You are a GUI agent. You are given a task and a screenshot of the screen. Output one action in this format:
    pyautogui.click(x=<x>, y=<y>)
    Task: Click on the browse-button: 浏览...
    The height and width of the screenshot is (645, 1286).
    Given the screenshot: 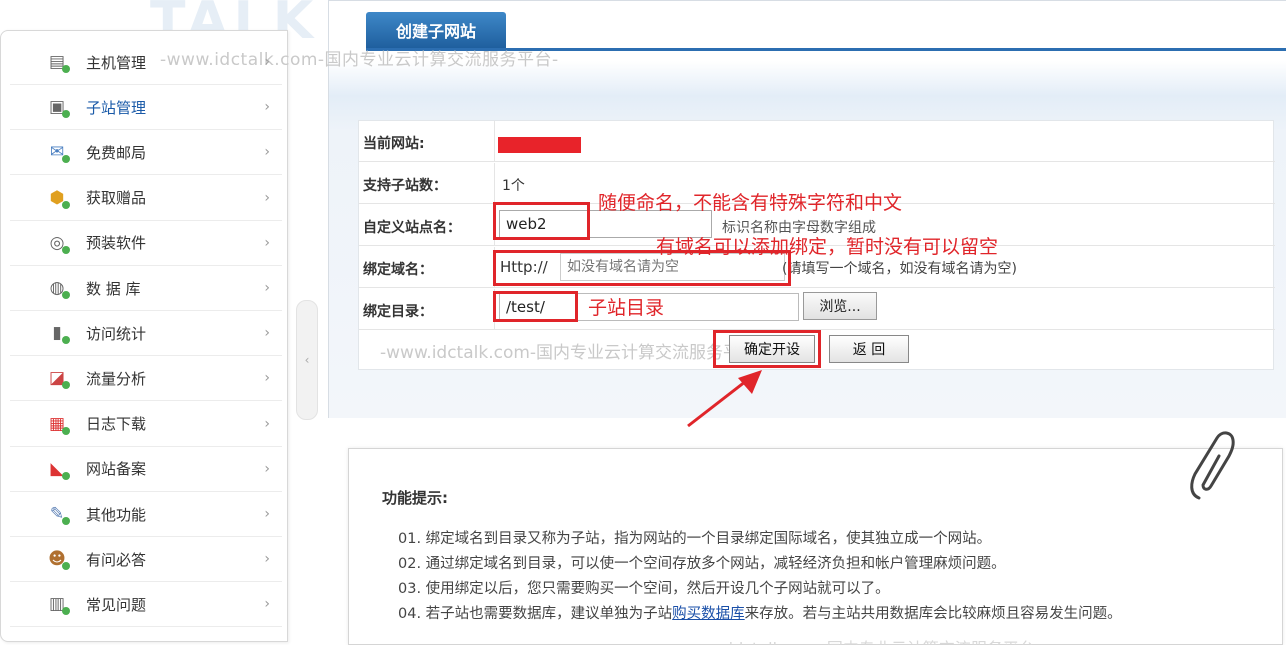 What is the action you would take?
    pyautogui.click(x=840, y=306)
    